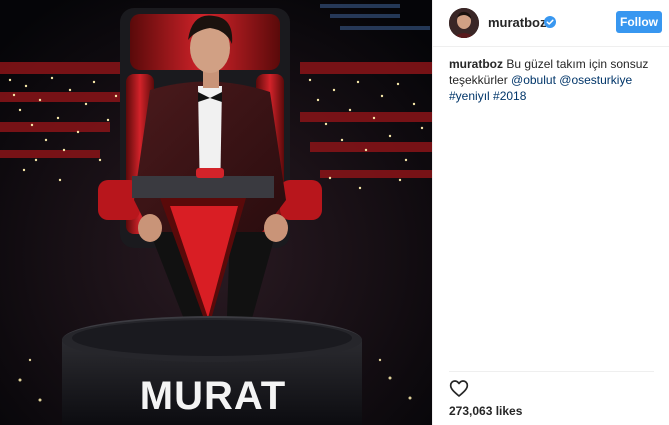  I want to click on post-username: muratboz, so click(517, 22).